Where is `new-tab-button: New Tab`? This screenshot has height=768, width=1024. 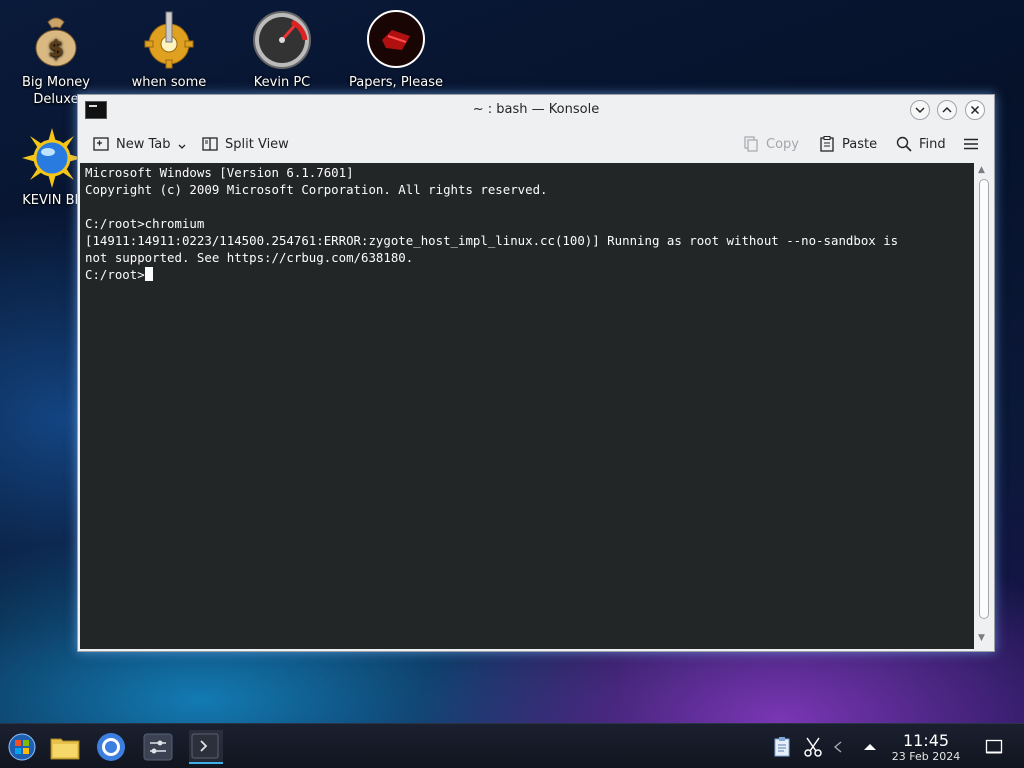 new-tab-button: New Tab is located at coordinates (139, 144).